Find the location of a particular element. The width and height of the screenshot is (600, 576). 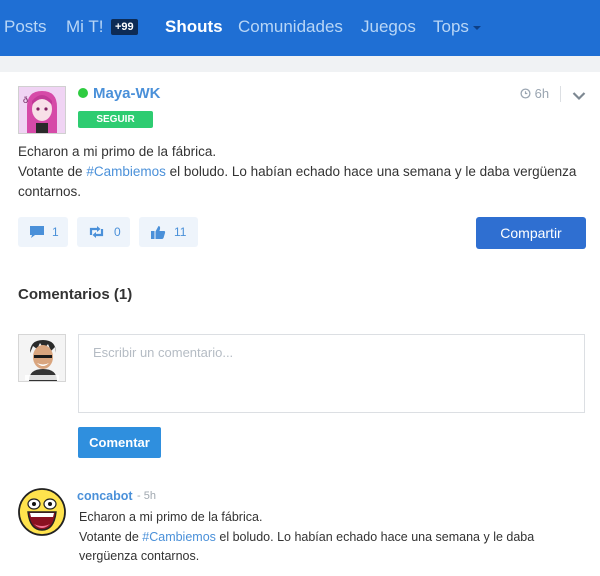

thumbs-up-icon is located at coordinates (158, 235).